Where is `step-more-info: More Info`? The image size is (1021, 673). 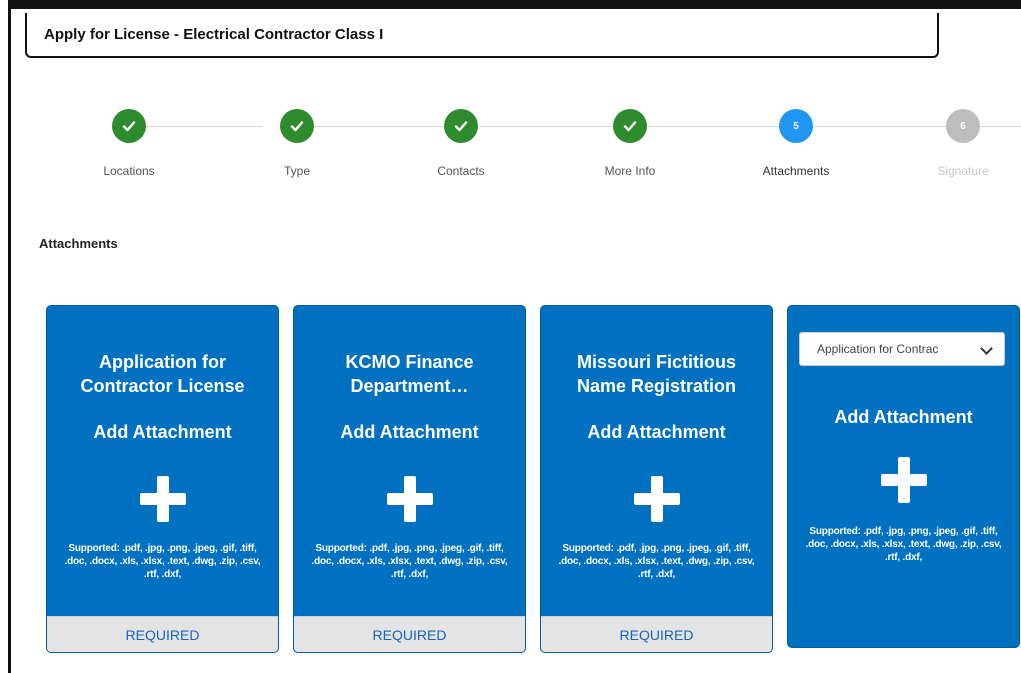
step-more-info: More Info is located at coordinates (630, 139).